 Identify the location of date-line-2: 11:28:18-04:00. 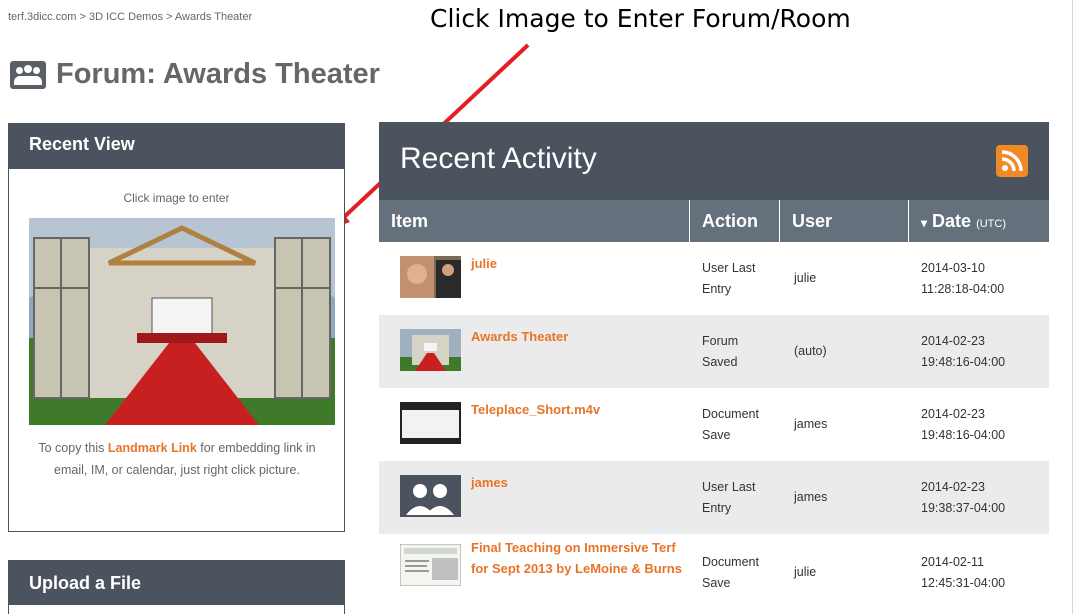
(963, 288).